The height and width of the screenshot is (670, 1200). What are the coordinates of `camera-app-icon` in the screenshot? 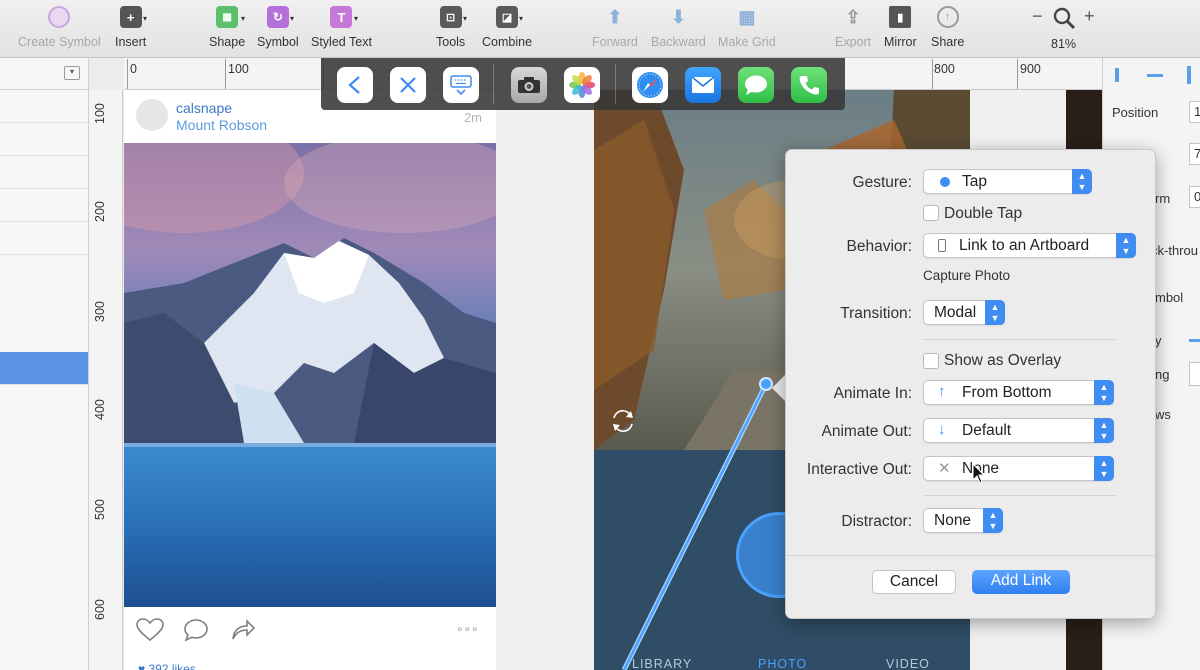 It's located at (529, 85).